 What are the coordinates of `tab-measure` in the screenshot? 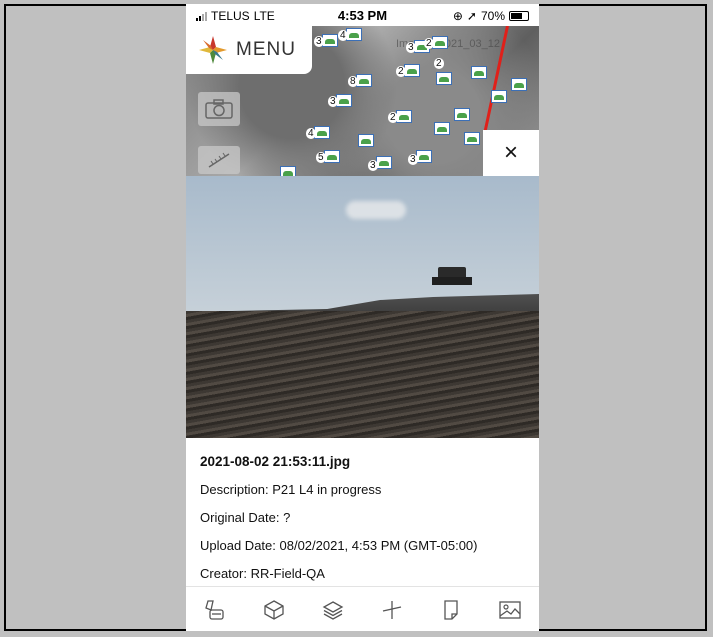 It's located at (392, 610).